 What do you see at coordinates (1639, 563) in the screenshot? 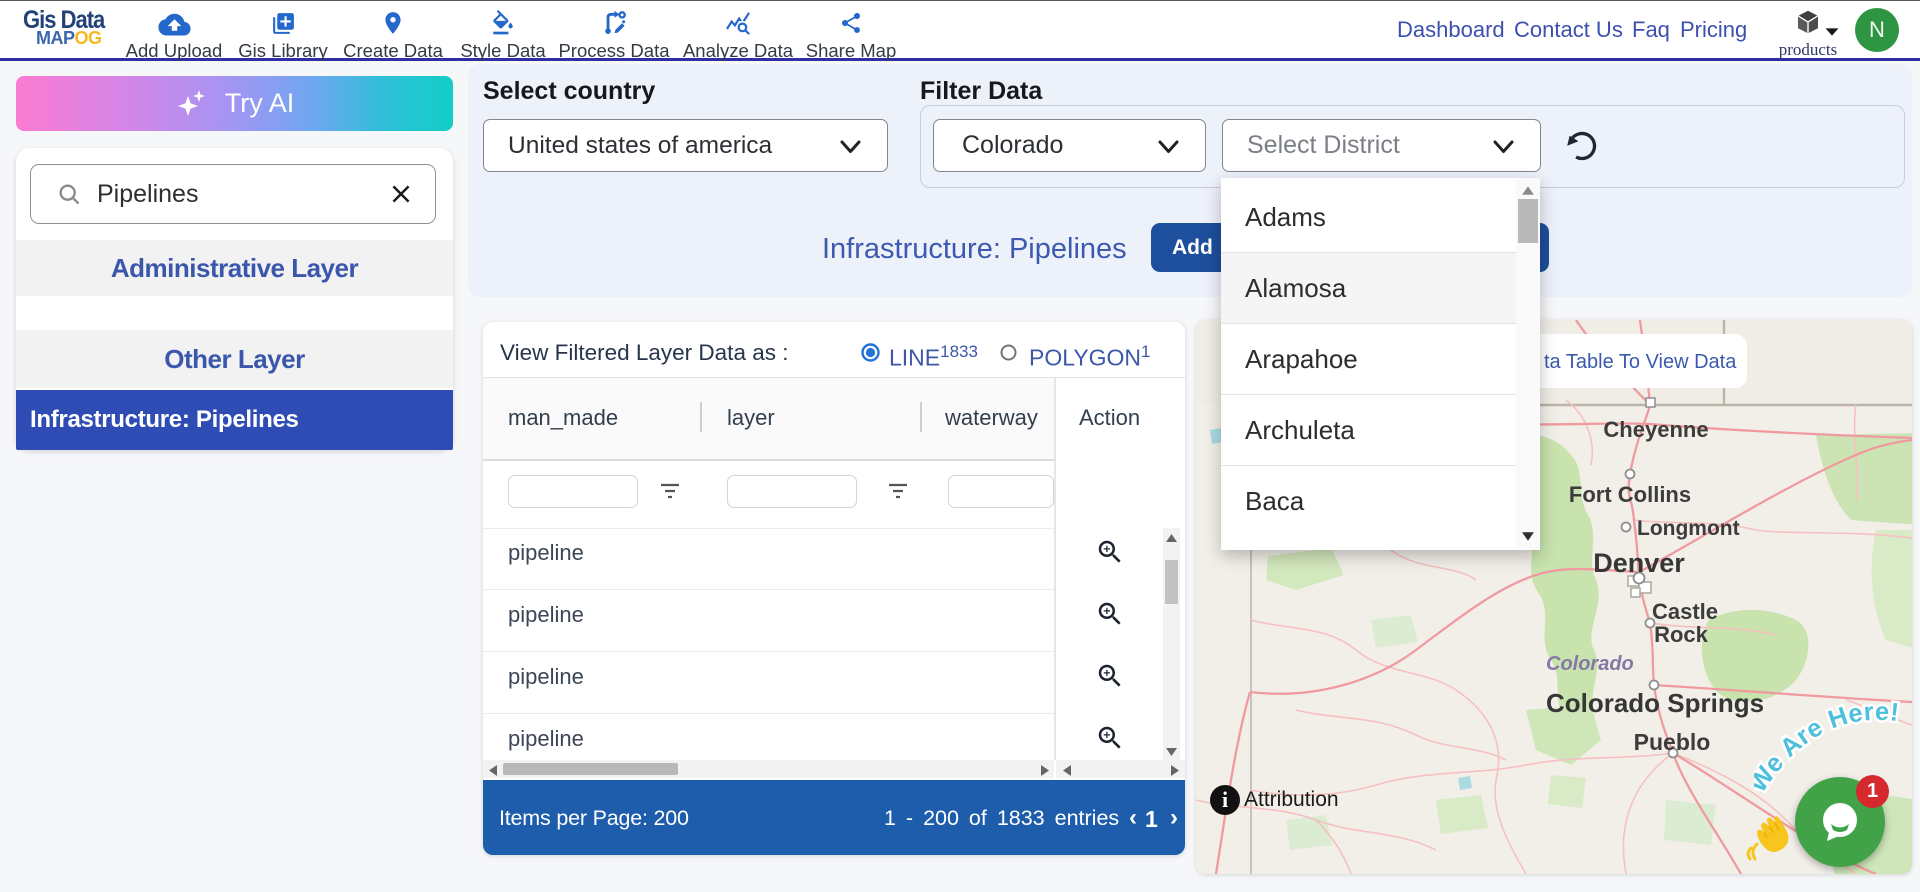
I see `svg-text: Denver` at bounding box center [1639, 563].